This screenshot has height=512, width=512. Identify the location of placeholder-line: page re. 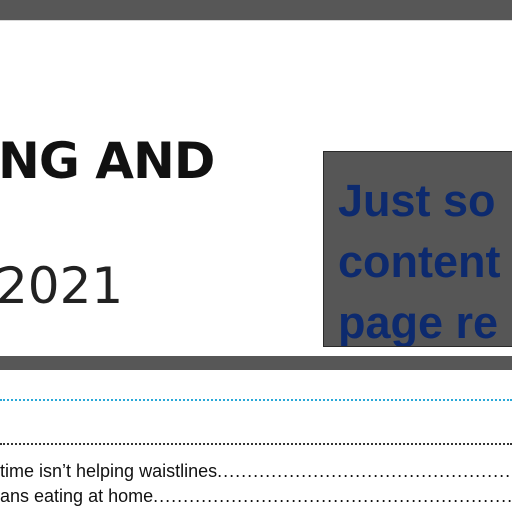
(418, 322).